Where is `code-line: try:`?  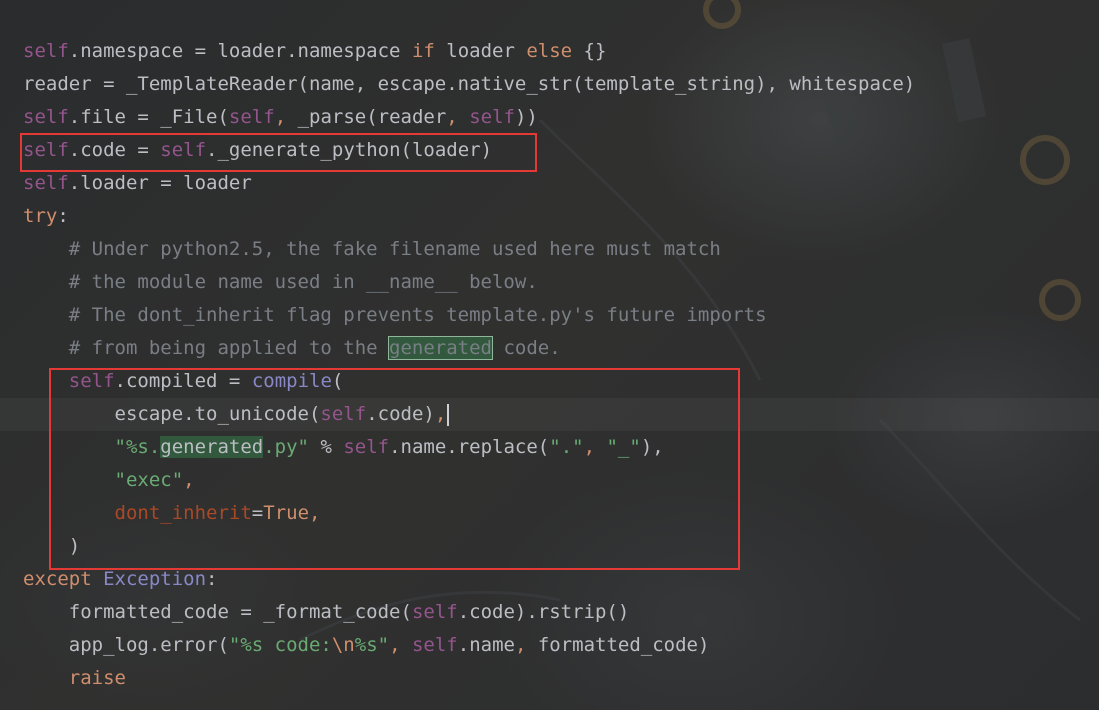 code-line: try: is located at coordinates (549, 216).